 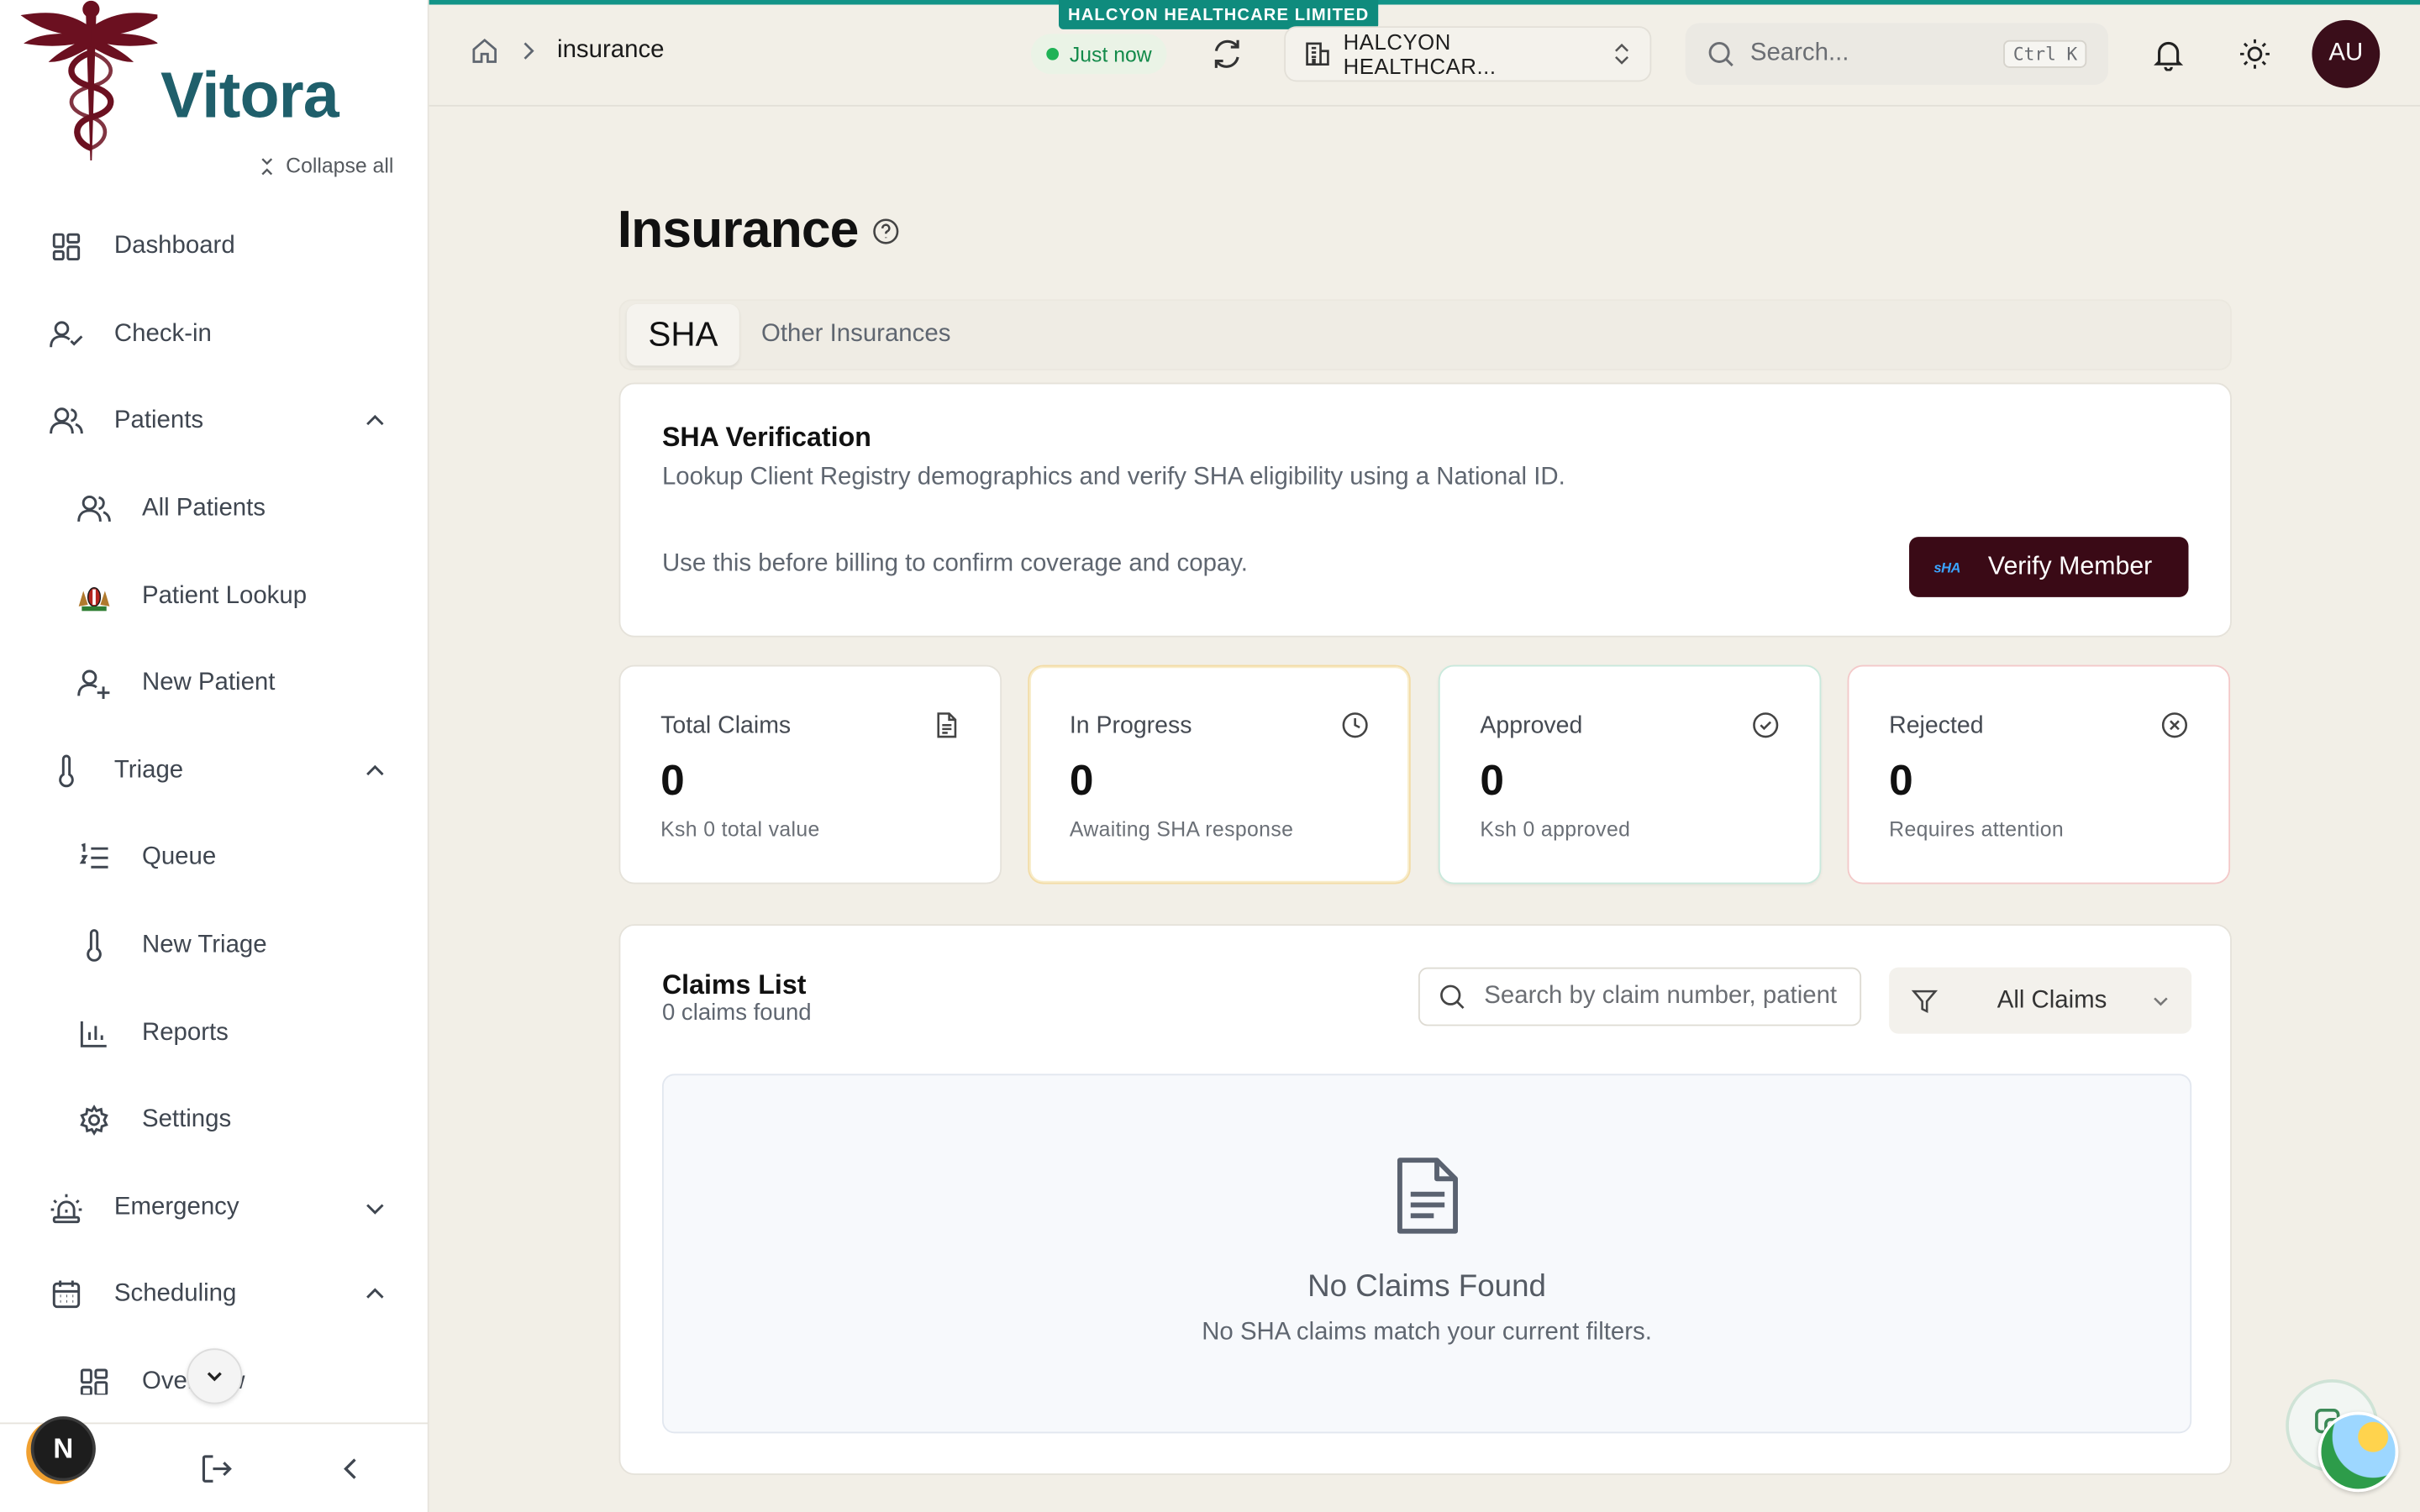 I want to click on sidebar-item-queue: Queue, so click(x=214, y=858).